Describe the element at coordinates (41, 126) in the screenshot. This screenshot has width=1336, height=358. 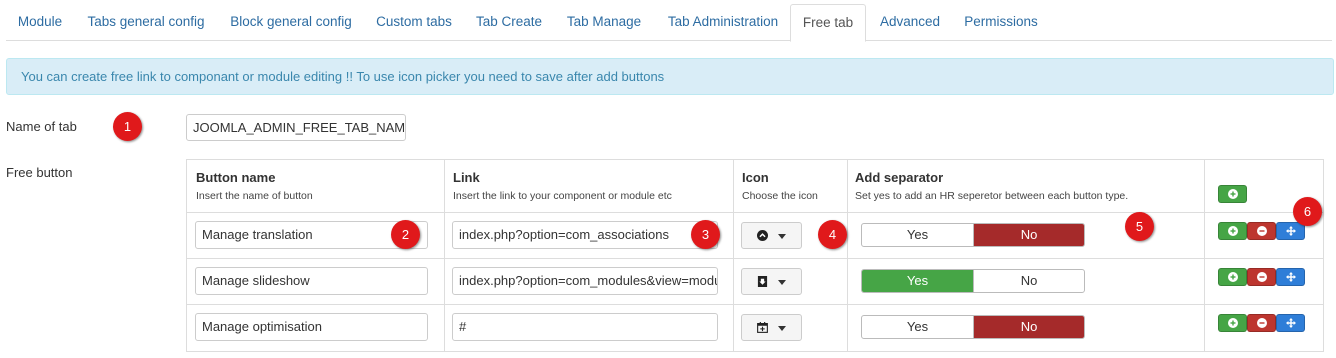
I see `name-of-tab-label: Name of tab` at that location.